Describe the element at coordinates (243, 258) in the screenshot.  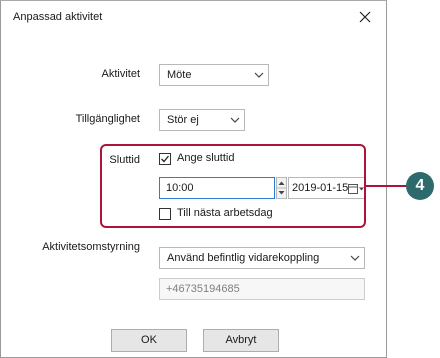
I see `redirect-value: Använd befintlig vidarekoppling` at that location.